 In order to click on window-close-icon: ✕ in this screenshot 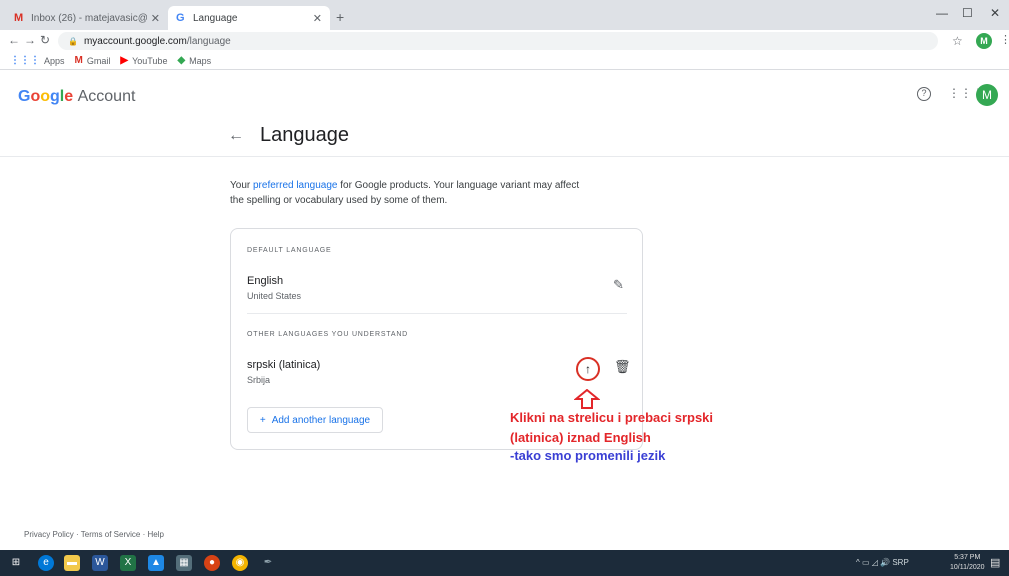, I will do `click(995, 13)`.